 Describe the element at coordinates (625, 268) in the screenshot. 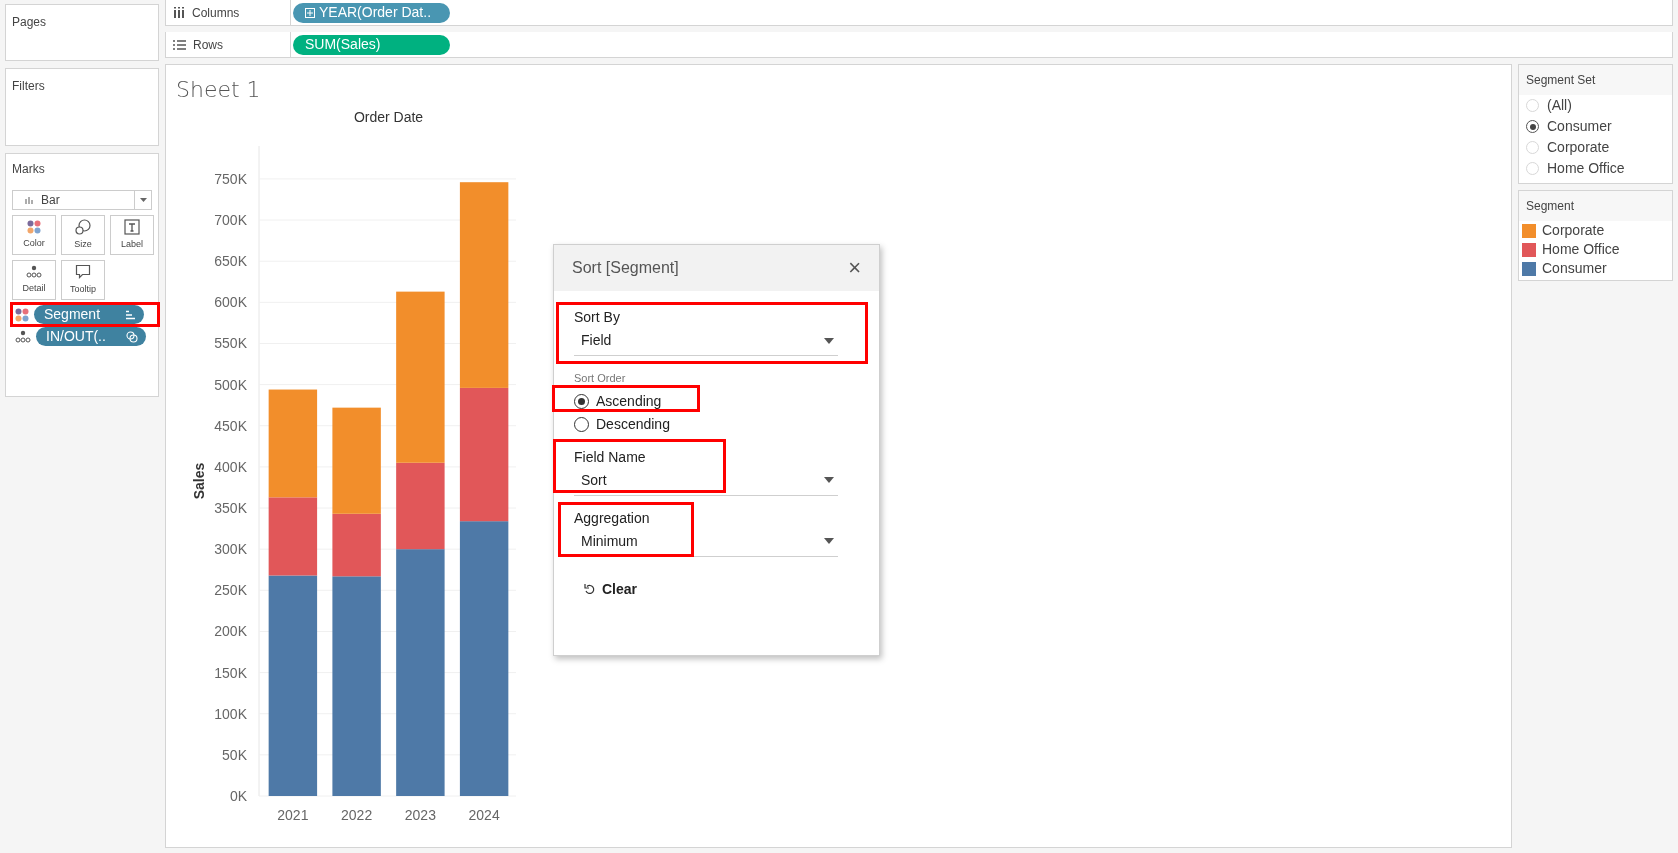

I see `dialog-title: Sort [Segment]` at that location.